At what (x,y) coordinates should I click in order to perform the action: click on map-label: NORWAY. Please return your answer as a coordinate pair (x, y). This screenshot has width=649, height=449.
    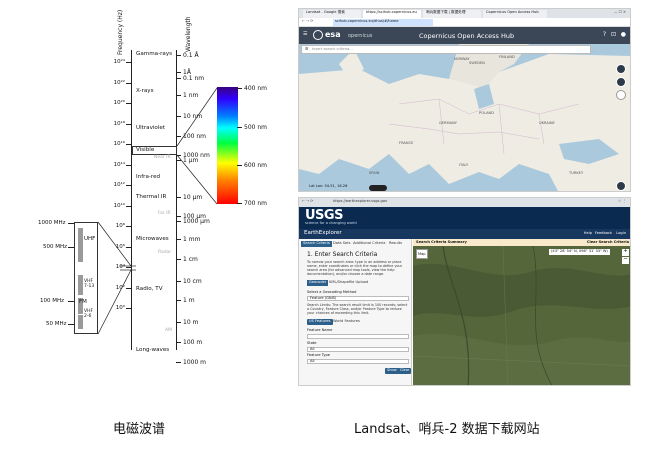
    Looking at the image, I should click on (462, 59).